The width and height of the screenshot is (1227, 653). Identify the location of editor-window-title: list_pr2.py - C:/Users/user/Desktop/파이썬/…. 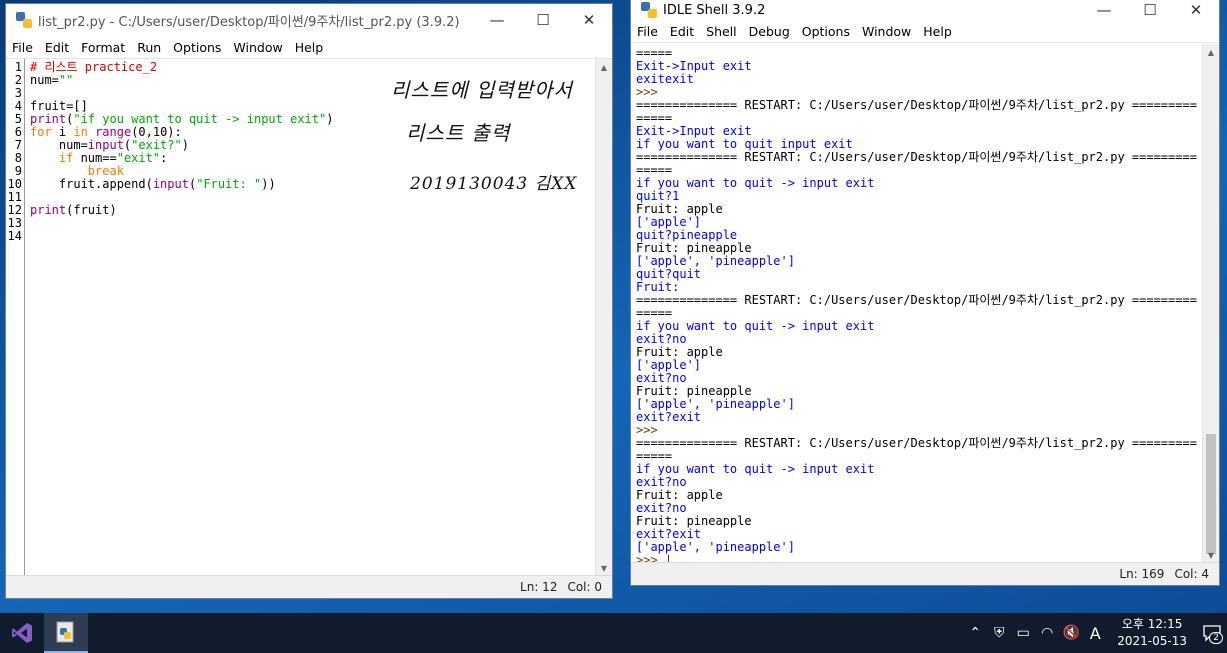
(249, 22).